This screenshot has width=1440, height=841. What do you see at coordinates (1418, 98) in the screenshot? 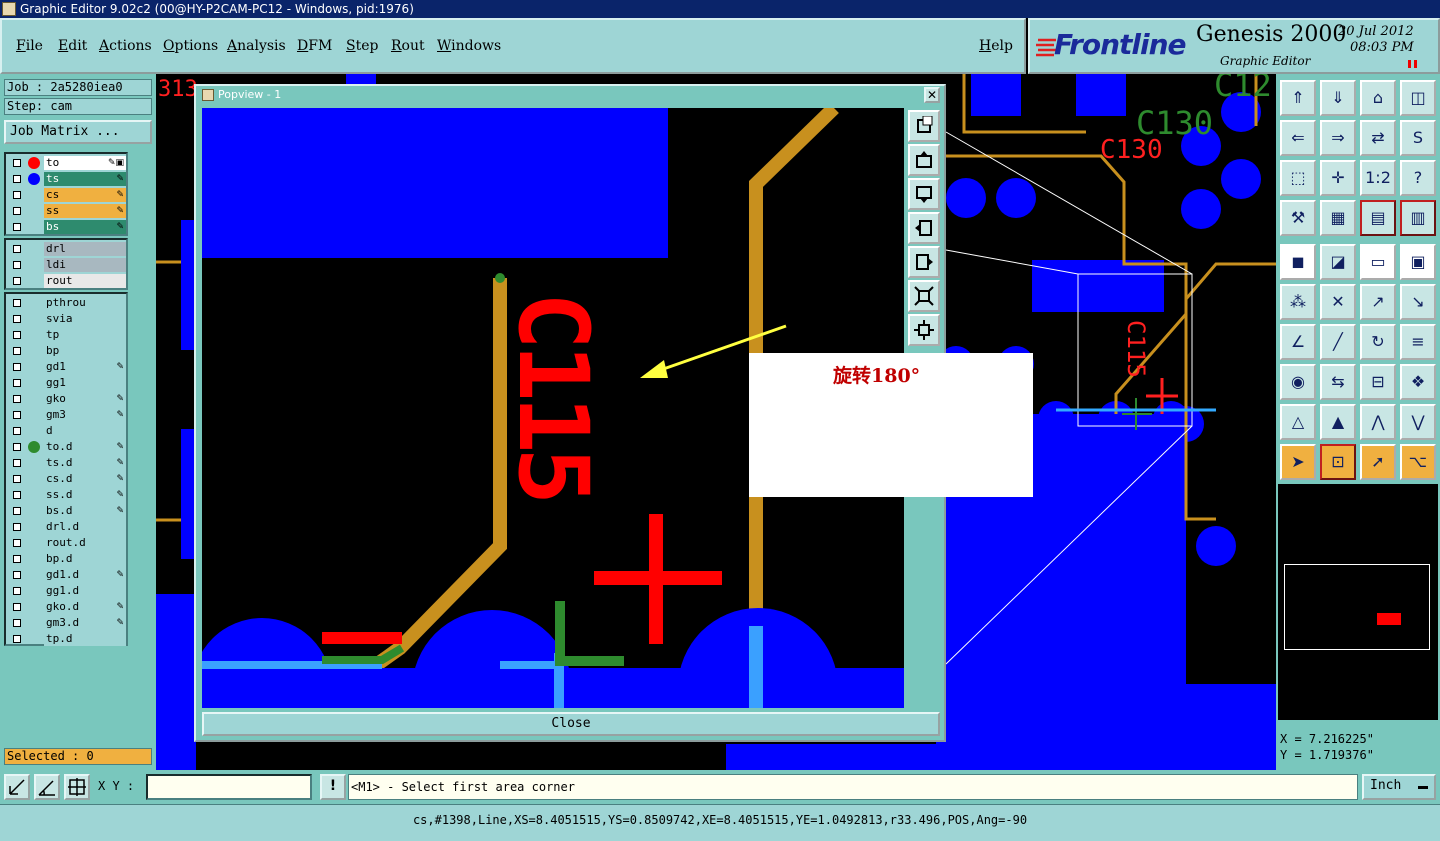
I see `window-icon: ◫` at bounding box center [1418, 98].